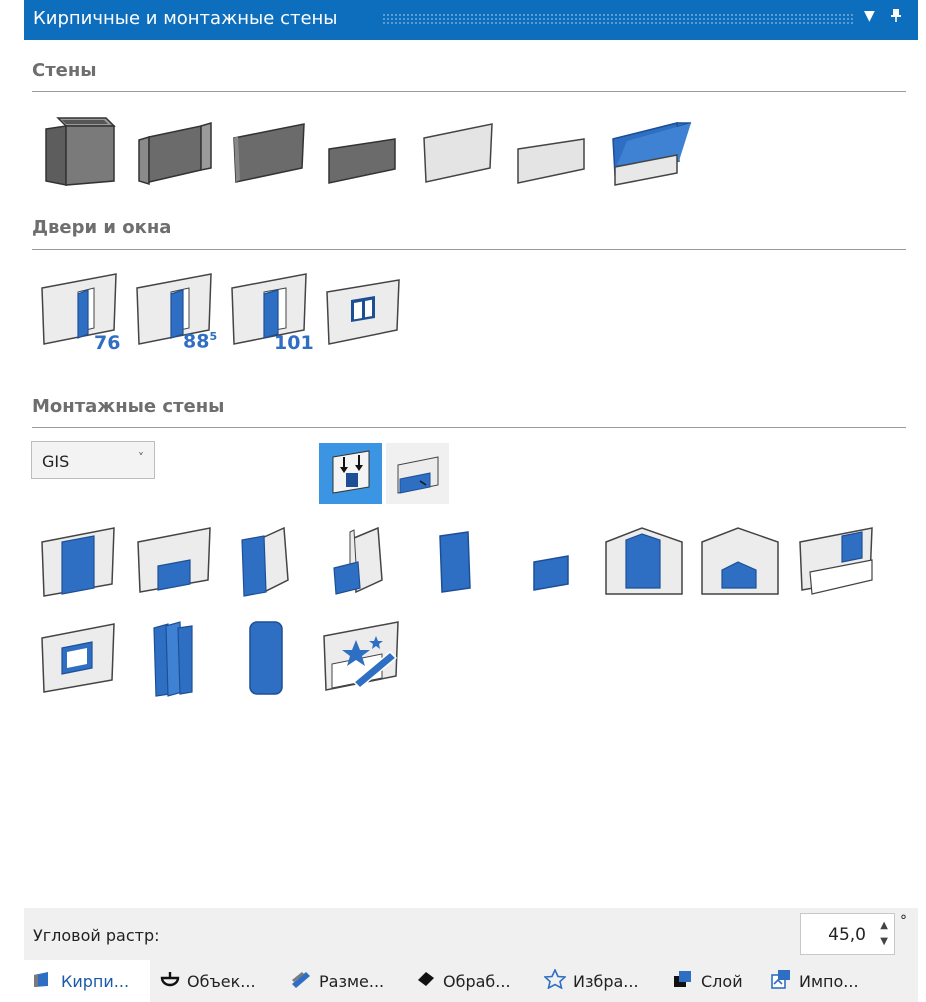  Describe the element at coordinates (64, 70) in the screenshot. I see `section-walls-header: Стены` at that location.